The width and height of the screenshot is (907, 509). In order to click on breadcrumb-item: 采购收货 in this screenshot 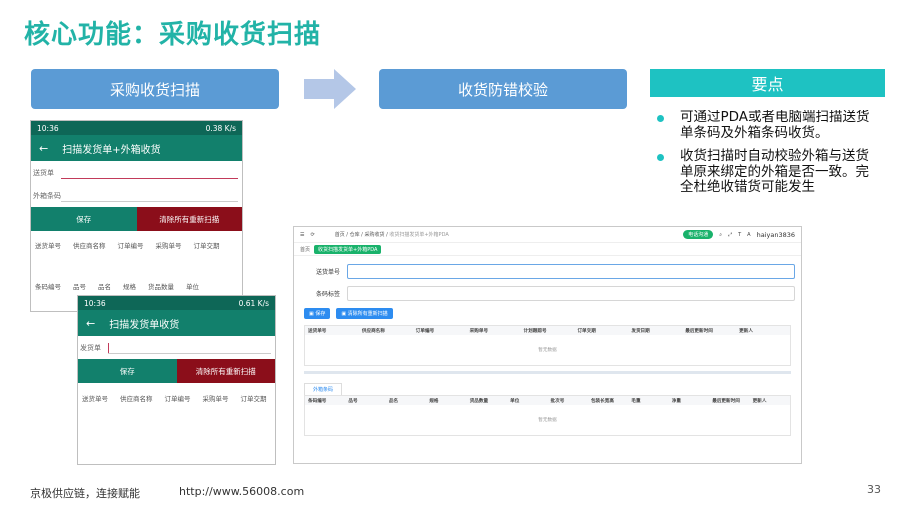, I will do `click(374, 235)`.